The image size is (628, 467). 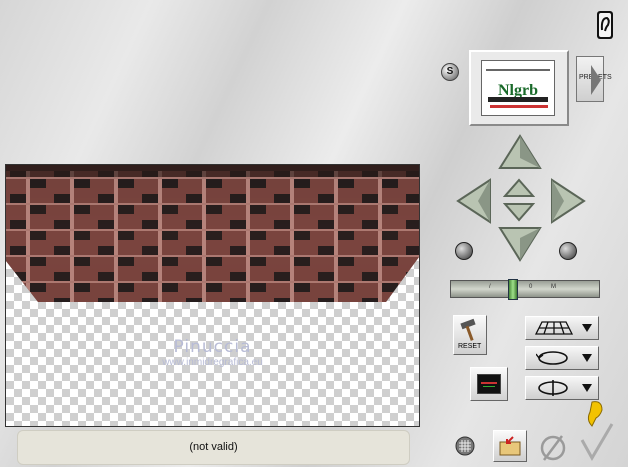 I want to click on preset-thumbnail-frame: Nlgrb, so click(x=519, y=88).